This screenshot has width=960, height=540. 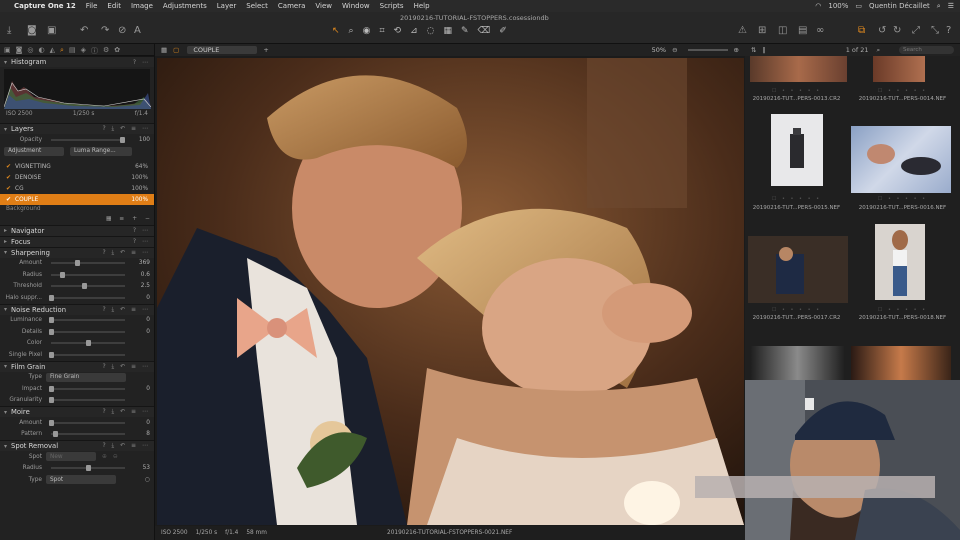 What do you see at coordinates (935, 30) in the screenshot?
I see `fullscreen-icon: ⤡` at bounding box center [935, 30].